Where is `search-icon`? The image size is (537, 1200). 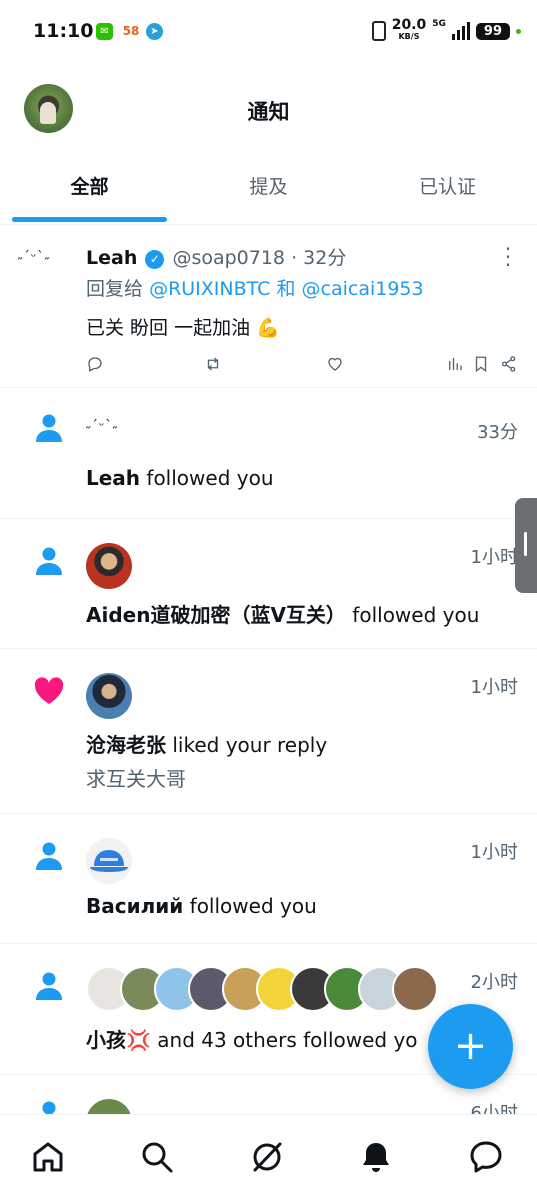
search-icon is located at coordinates (158, 1158).